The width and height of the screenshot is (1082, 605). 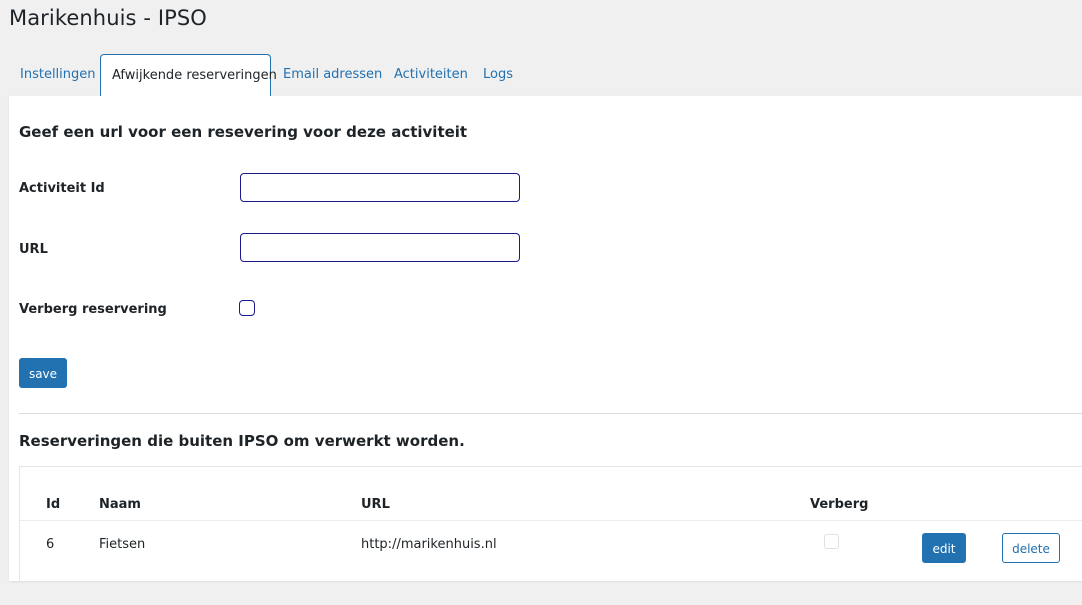 I want to click on row-url: http://marikenhuis.nl, so click(x=429, y=544).